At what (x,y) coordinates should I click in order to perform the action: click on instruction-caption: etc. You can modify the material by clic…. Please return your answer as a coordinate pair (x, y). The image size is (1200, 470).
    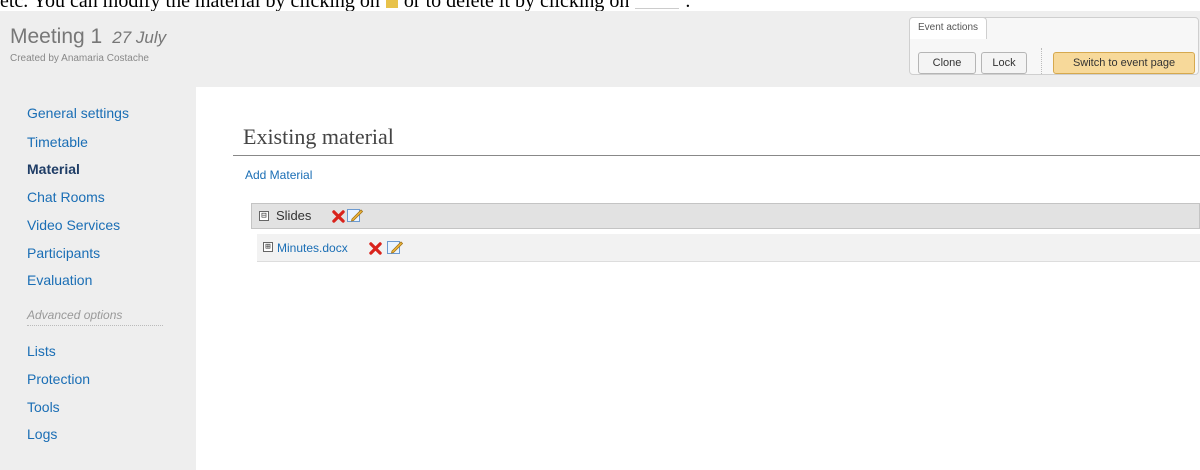
    Looking at the image, I should click on (600, 5).